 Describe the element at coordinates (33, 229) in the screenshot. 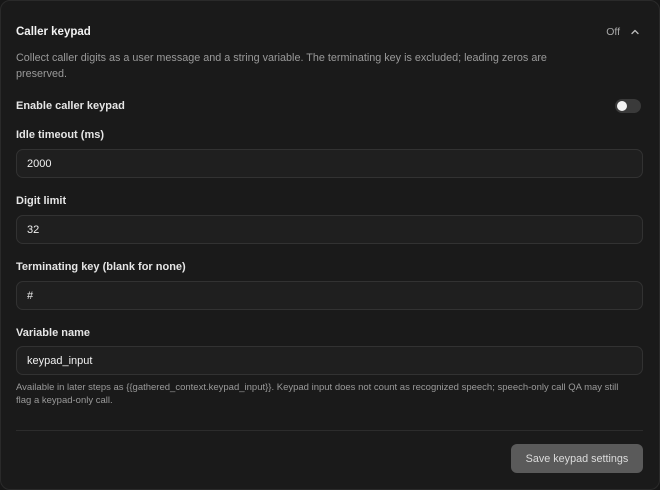

I see `digit-limit-value: 32` at that location.